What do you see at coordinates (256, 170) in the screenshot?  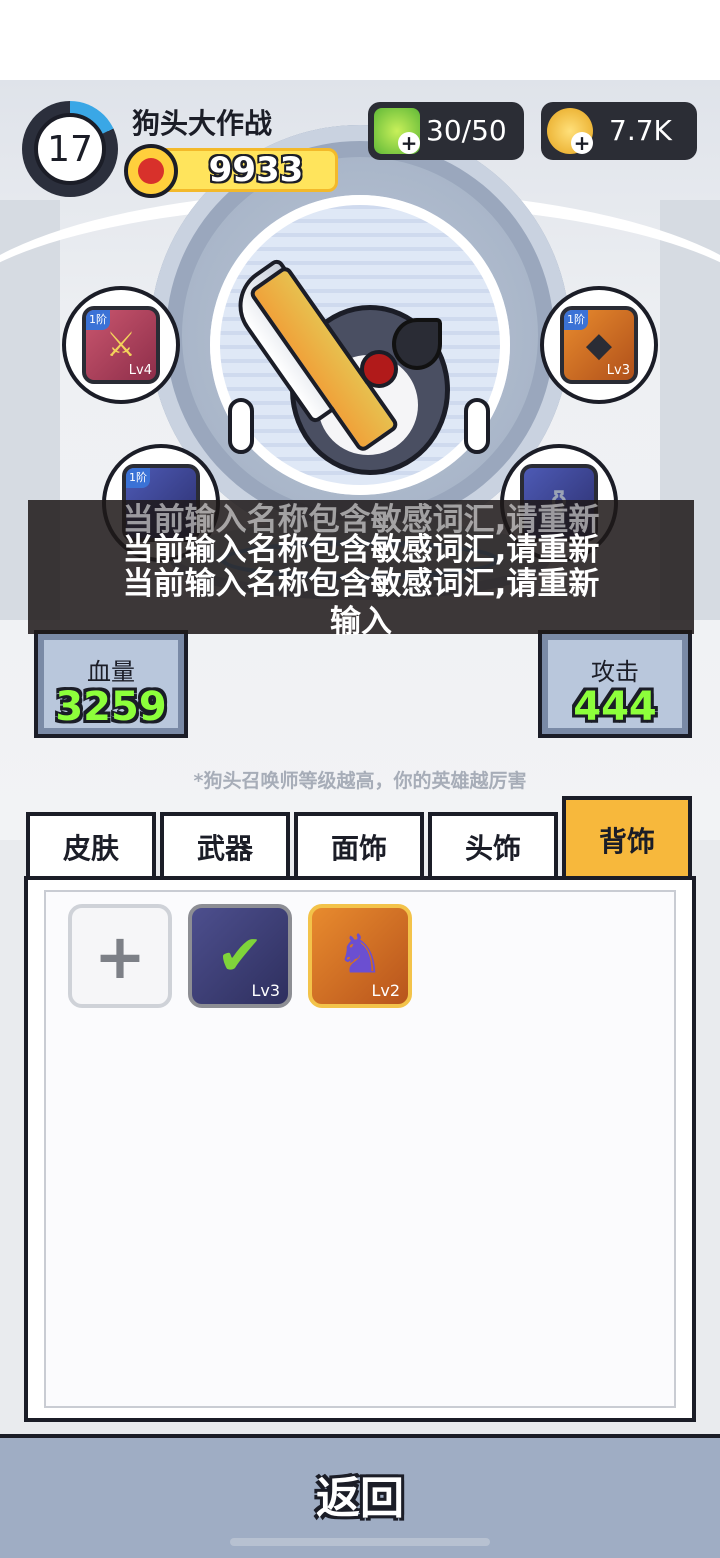 I see `power-value: 9933` at bounding box center [256, 170].